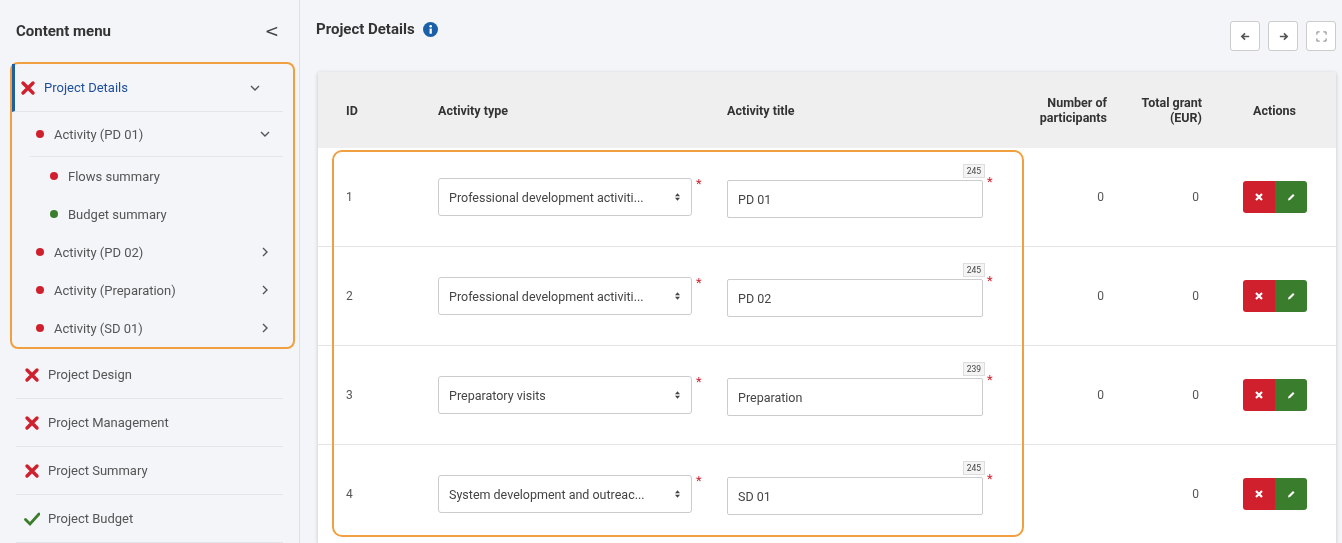 The height and width of the screenshot is (543, 1342). Describe the element at coordinates (430, 29) in the screenshot. I see `info-icon` at that location.